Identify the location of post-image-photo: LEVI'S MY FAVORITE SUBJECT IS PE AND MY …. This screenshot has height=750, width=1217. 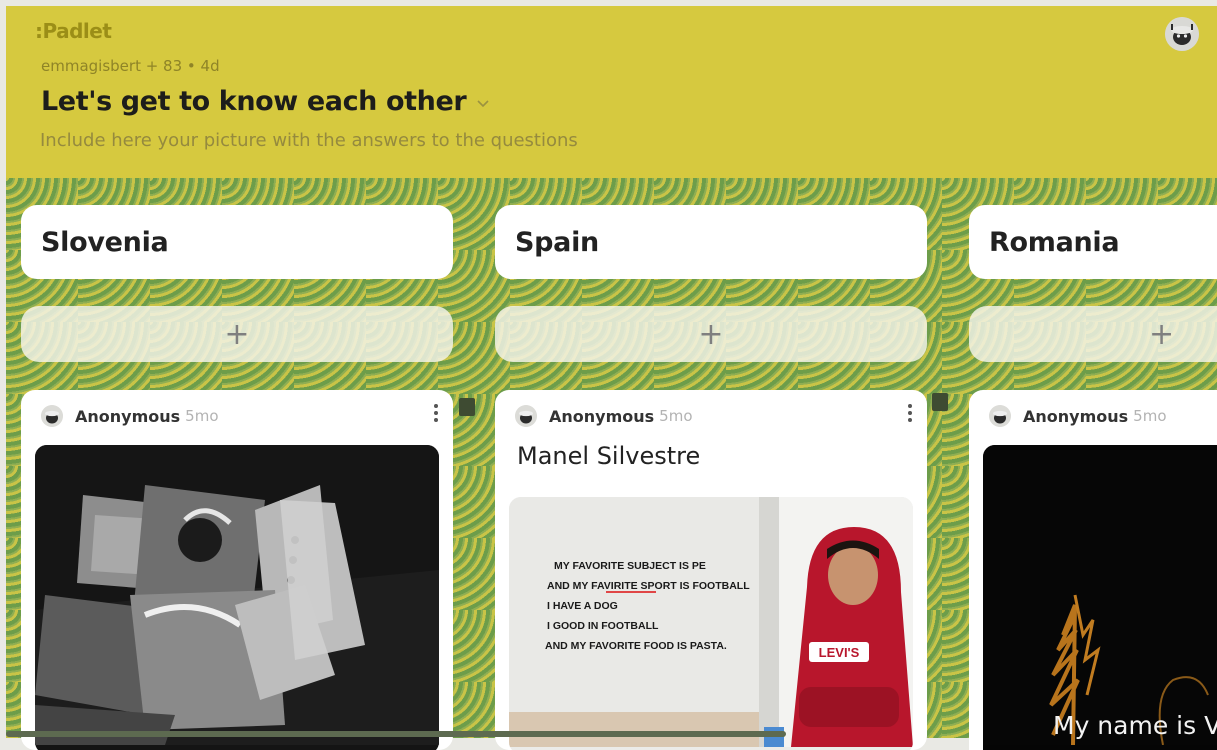
(711, 623).